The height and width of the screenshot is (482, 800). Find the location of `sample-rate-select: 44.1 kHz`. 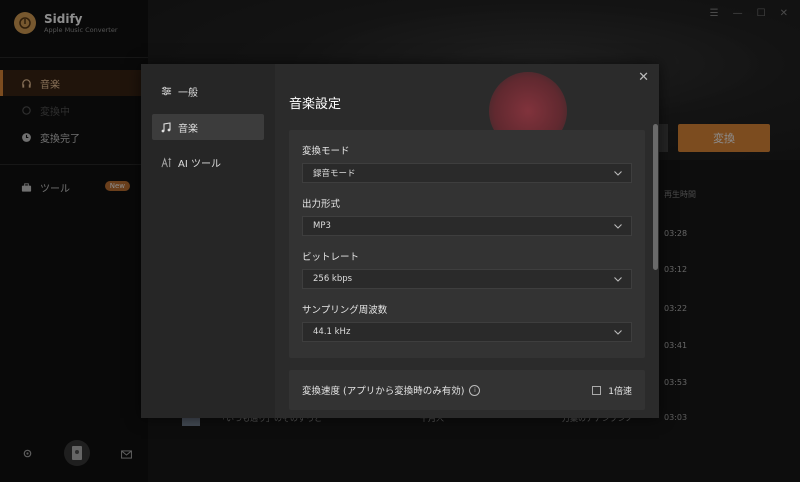

sample-rate-select: 44.1 kHz is located at coordinates (467, 332).